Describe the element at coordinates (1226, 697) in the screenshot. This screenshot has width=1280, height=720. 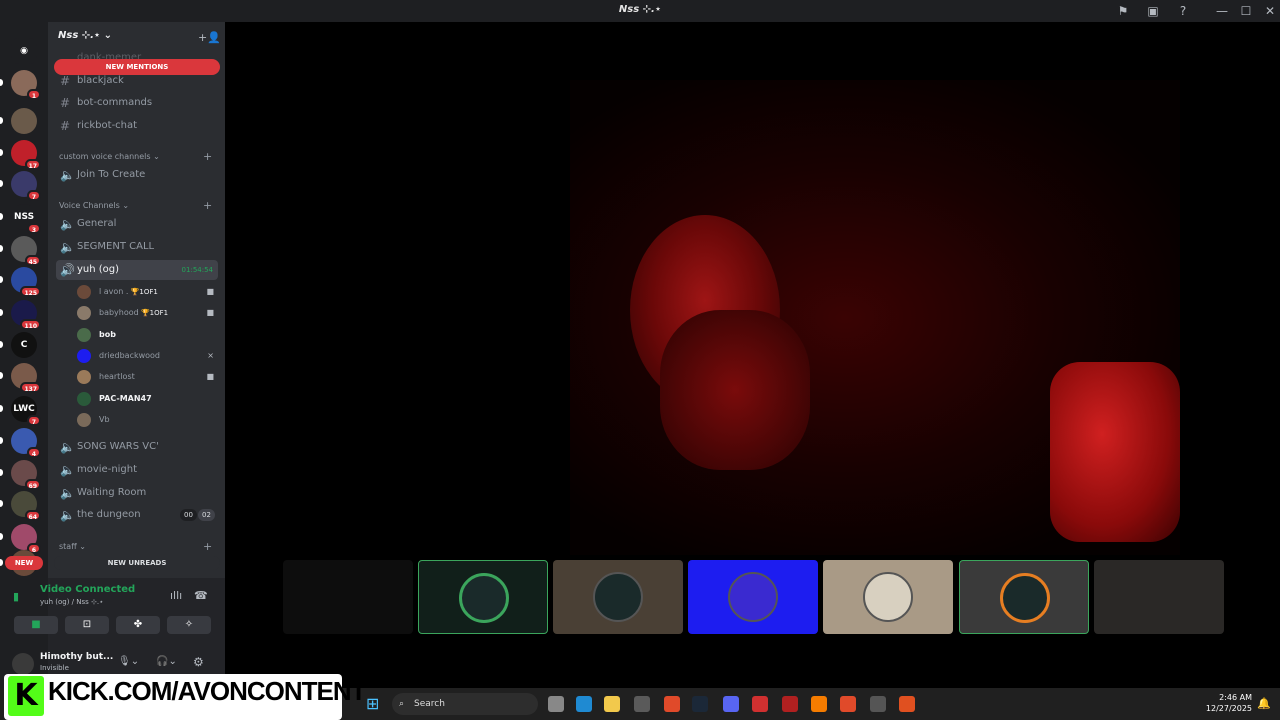
I see `clock-time: 2:46 AM` at that location.